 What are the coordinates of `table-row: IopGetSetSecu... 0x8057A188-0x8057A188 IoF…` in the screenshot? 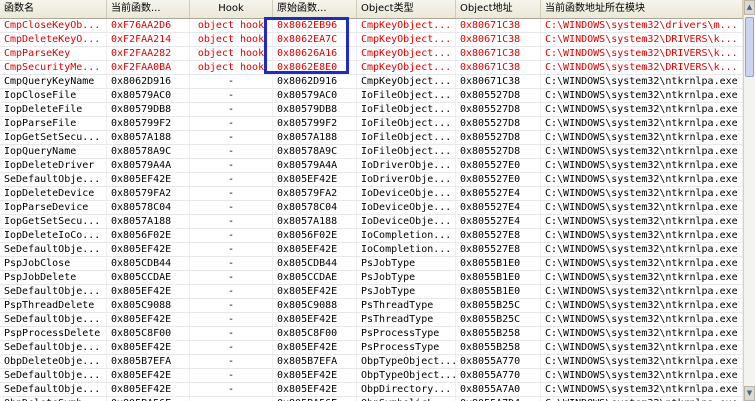 It's located at (371, 138).